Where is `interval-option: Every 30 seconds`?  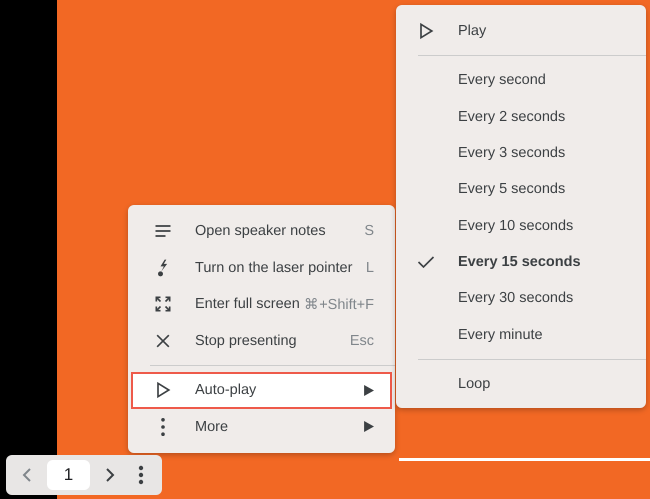
interval-option: Every 30 seconds is located at coordinates (521, 298).